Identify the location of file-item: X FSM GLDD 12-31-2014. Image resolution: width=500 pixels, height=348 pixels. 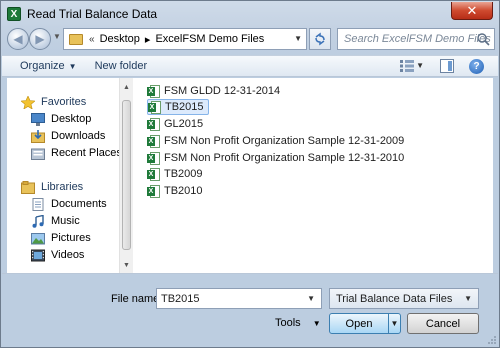
(215, 91).